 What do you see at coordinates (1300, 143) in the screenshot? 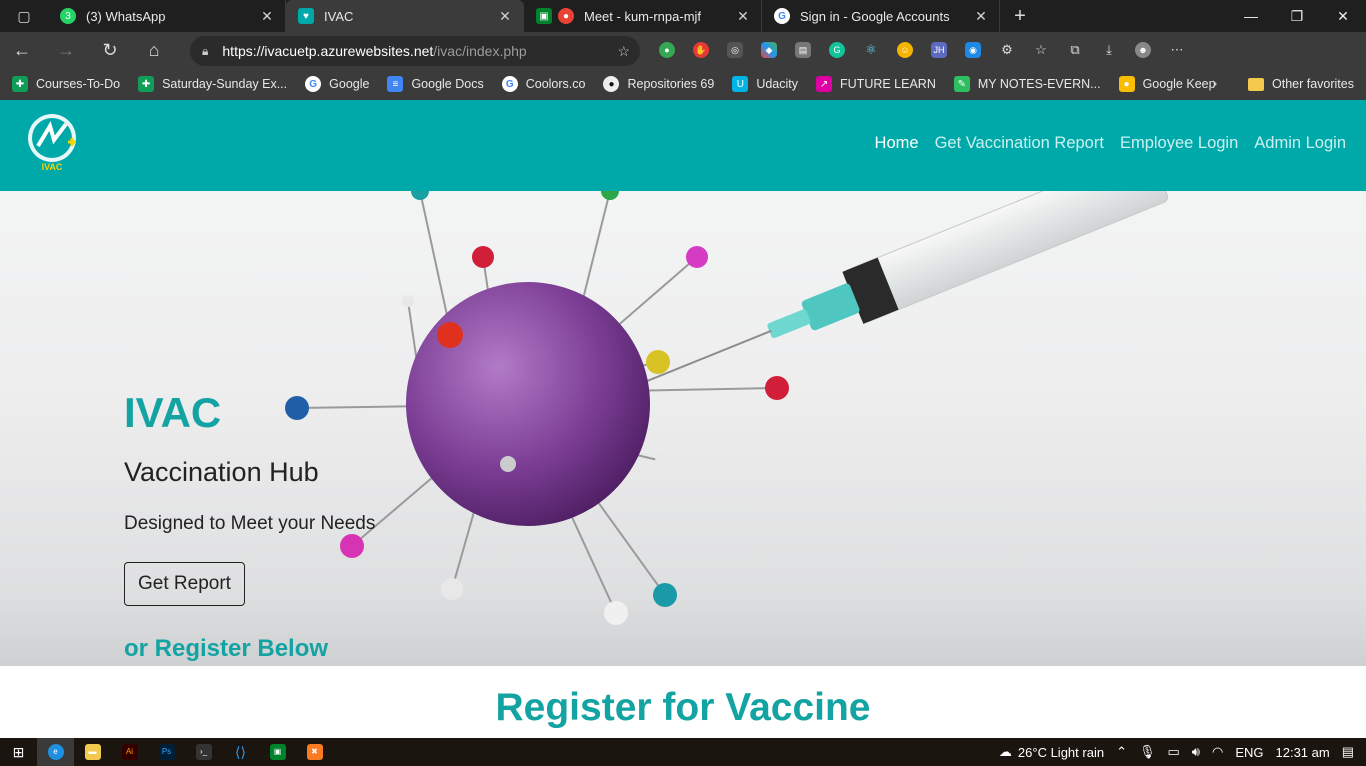
I see `nav-admin-login: Admin Login` at bounding box center [1300, 143].